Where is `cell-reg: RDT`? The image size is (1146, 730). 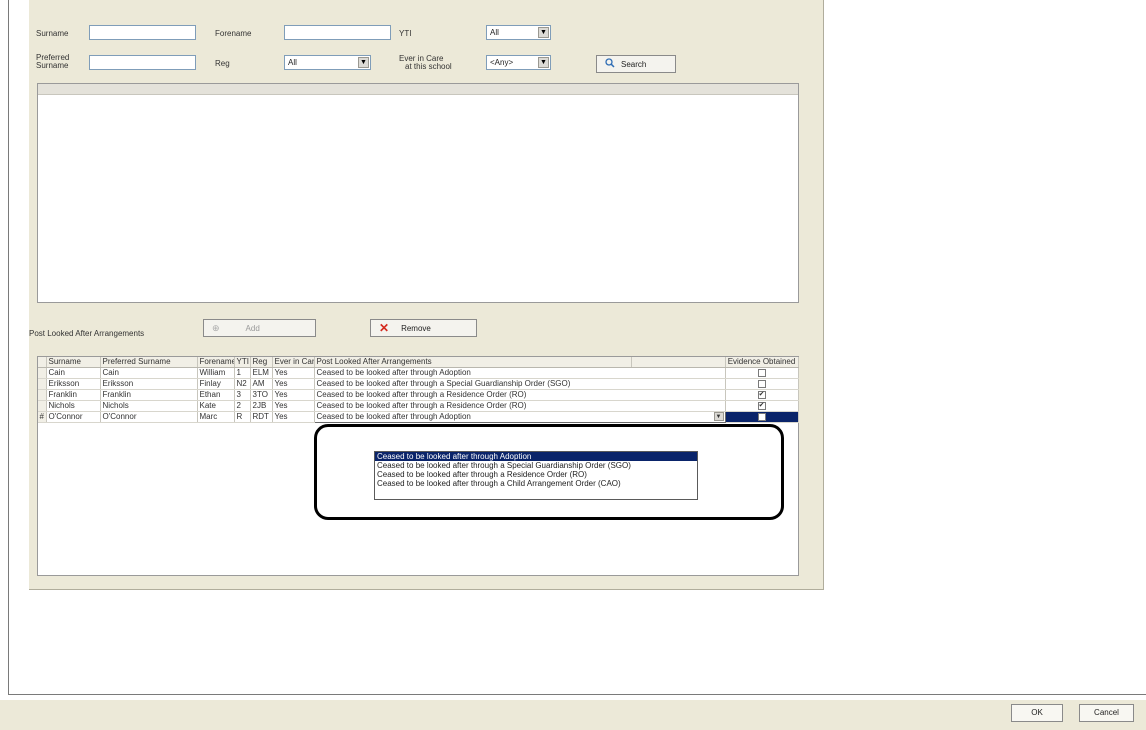 cell-reg: RDT is located at coordinates (261, 417).